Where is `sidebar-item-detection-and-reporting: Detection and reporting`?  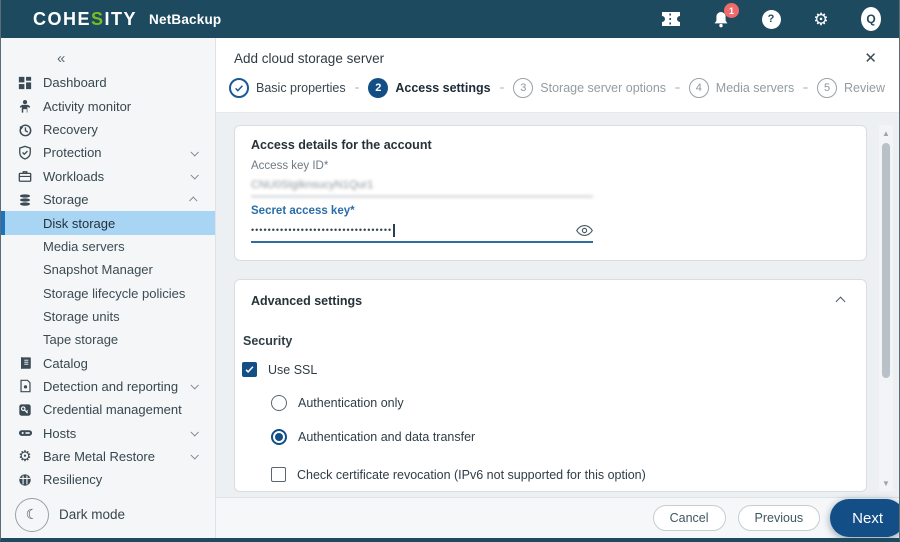
sidebar-item-detection-and-reporting: Detection and reporting is located at coordinates (108, 386).